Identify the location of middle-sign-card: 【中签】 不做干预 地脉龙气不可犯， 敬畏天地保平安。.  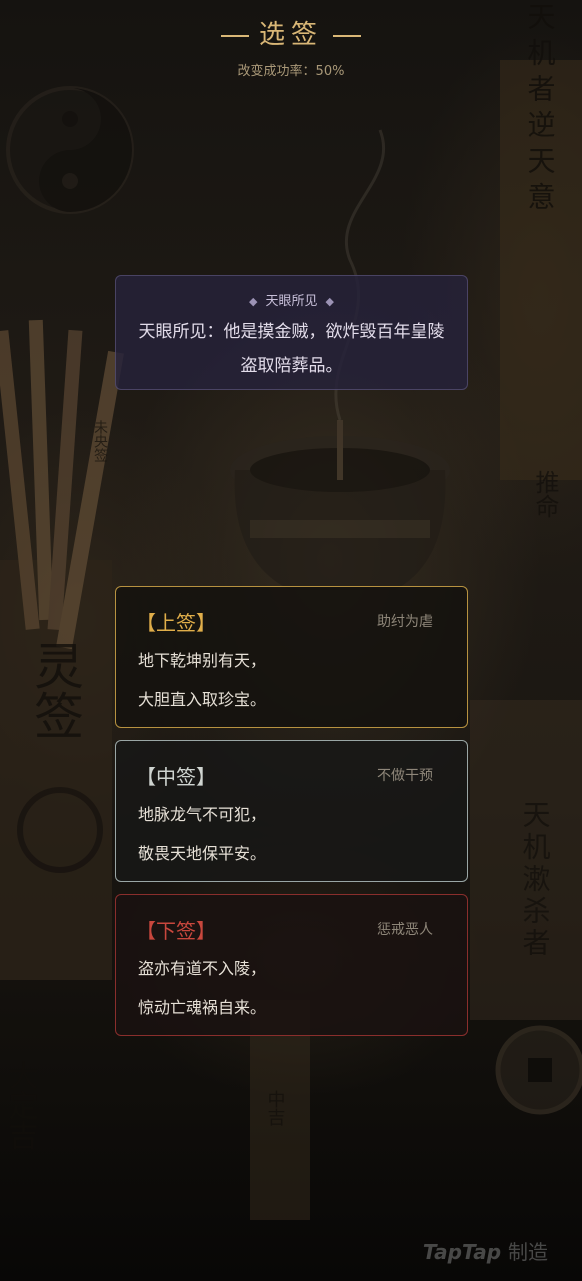
(291, 811).